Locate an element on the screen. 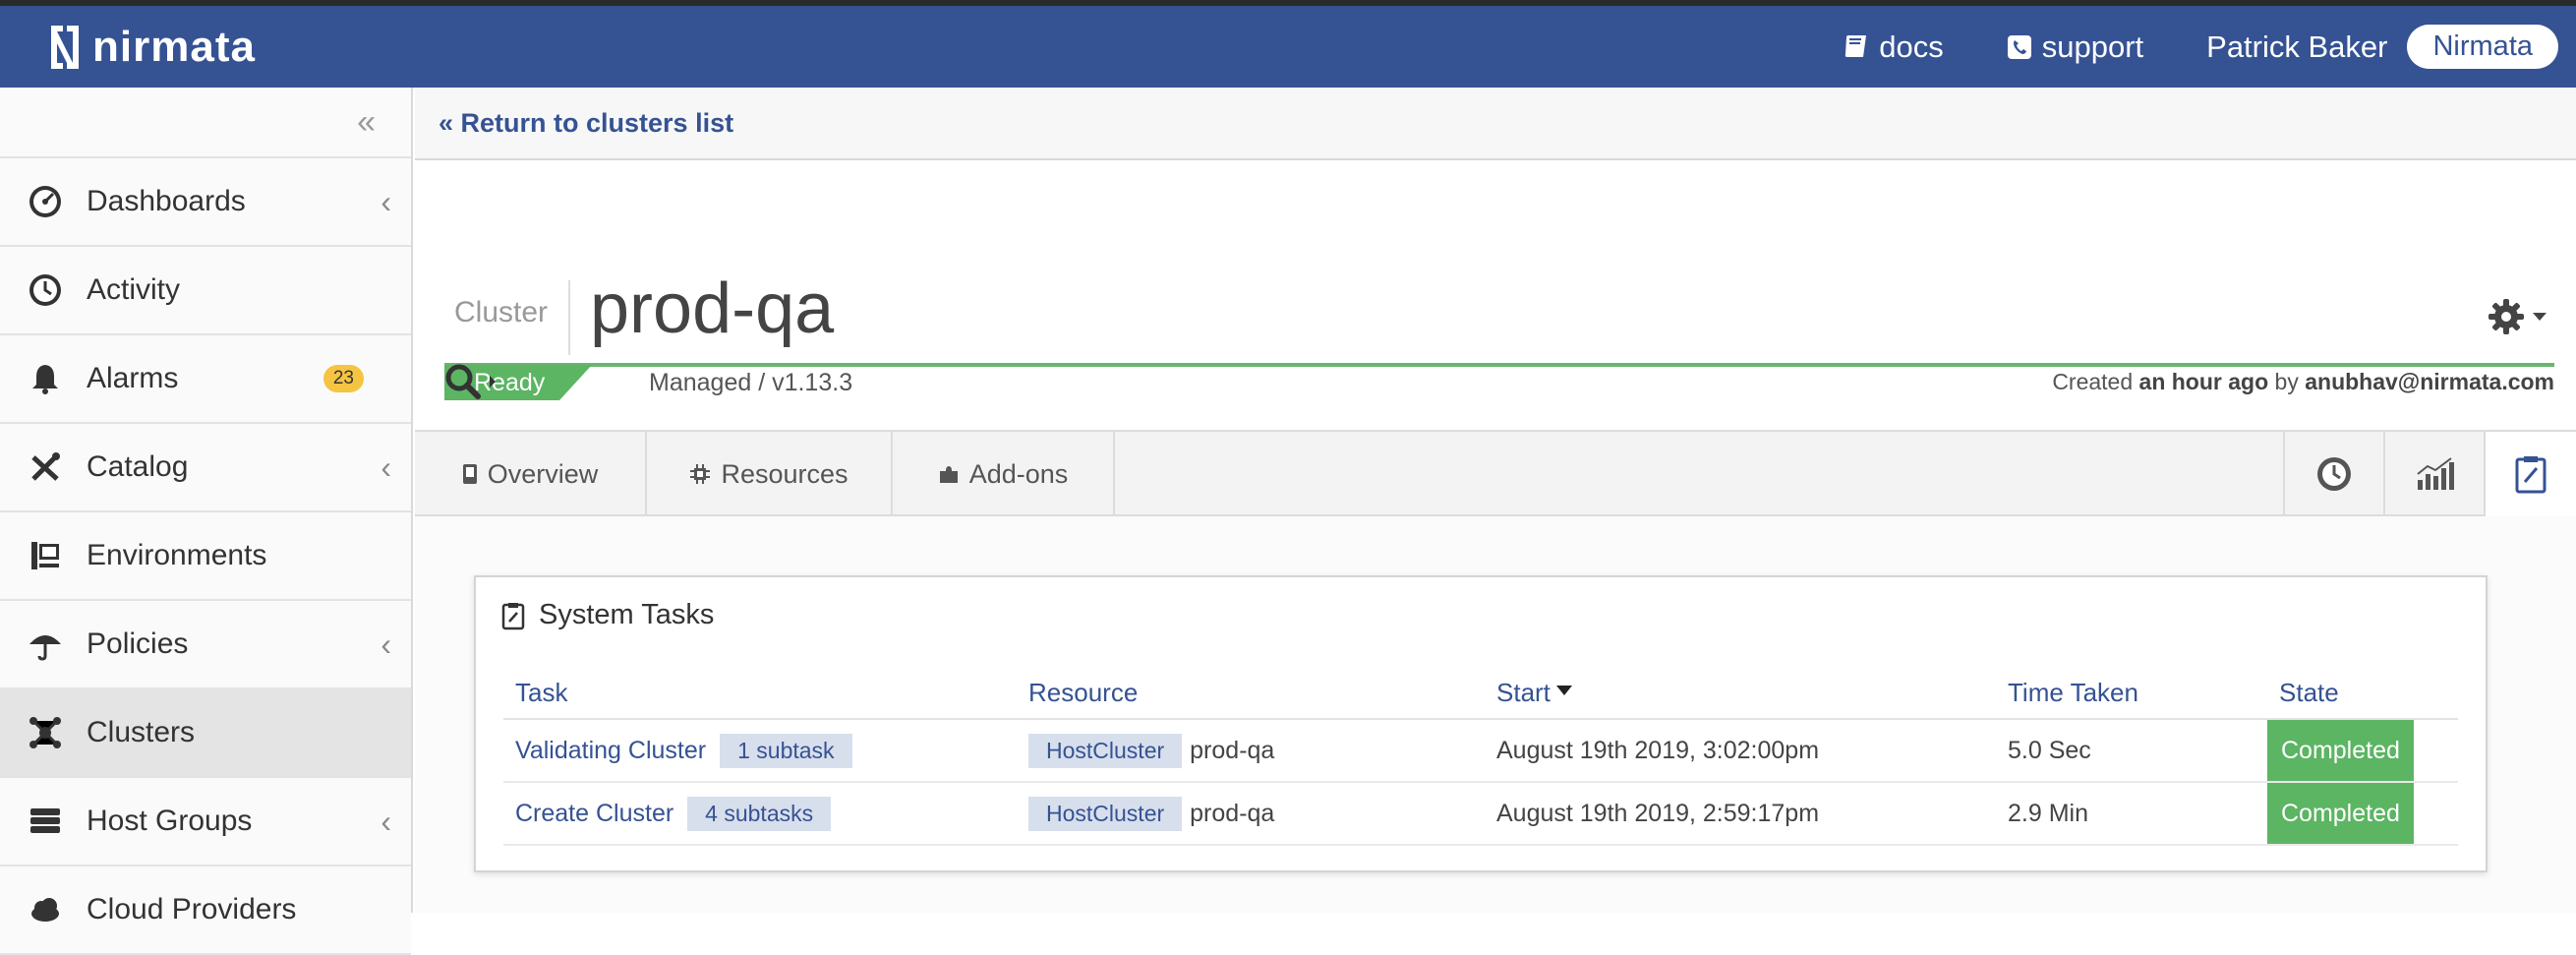 This screenshot has height=955, width=2576. sidebar-item-dashboards: Dashboards ‹ is located at coordinates (205, 202).